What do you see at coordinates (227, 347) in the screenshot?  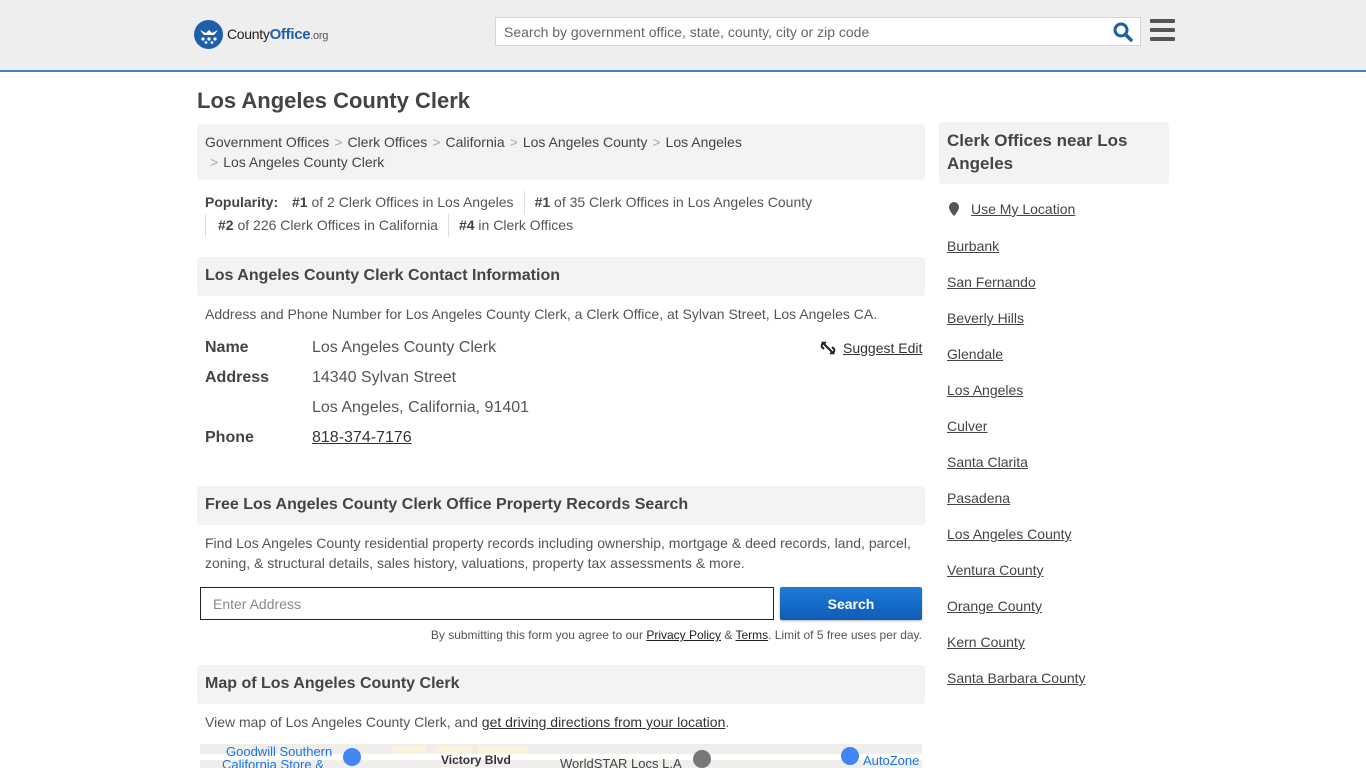 I see `name-label: Name` at bounding box center [227, 347].